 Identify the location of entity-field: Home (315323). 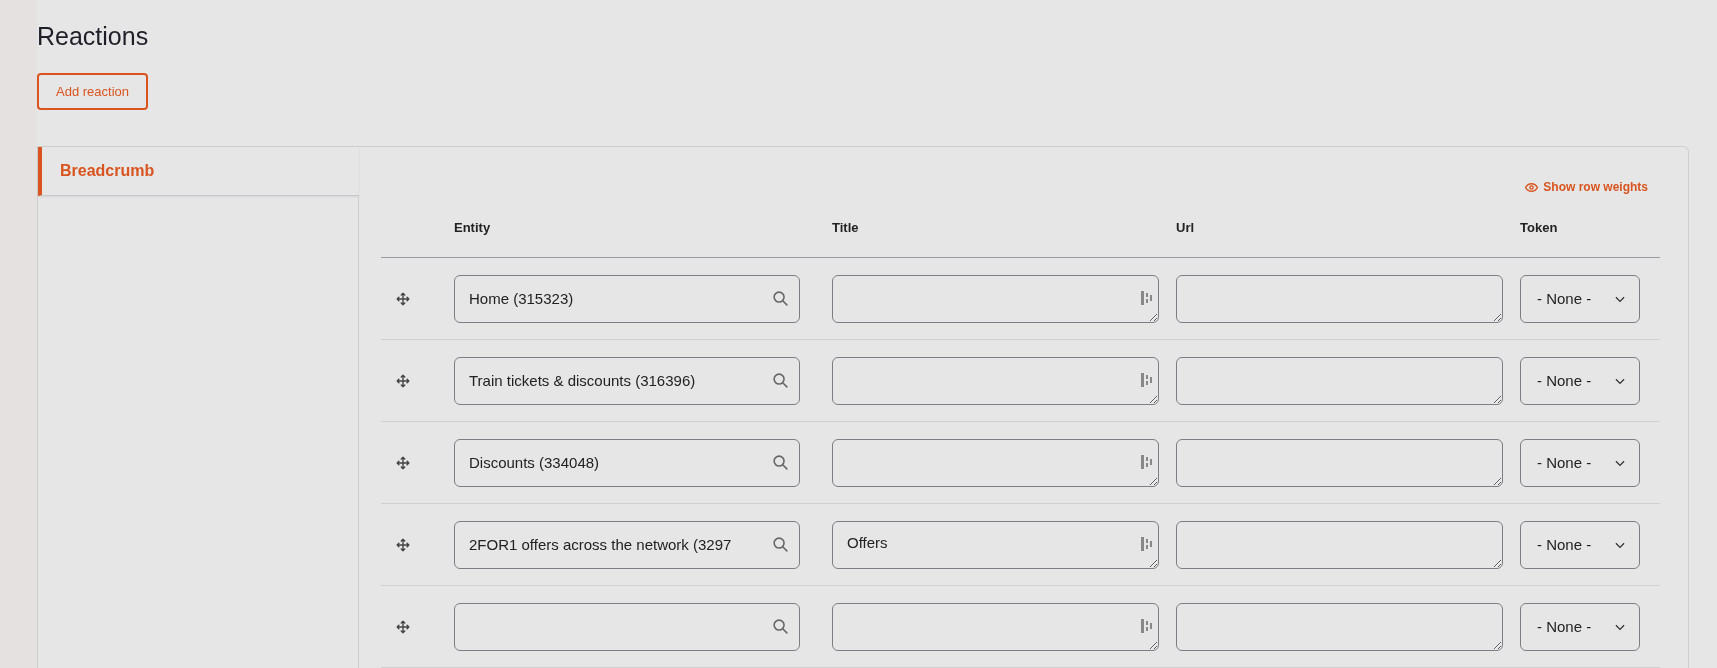
(627, 298).